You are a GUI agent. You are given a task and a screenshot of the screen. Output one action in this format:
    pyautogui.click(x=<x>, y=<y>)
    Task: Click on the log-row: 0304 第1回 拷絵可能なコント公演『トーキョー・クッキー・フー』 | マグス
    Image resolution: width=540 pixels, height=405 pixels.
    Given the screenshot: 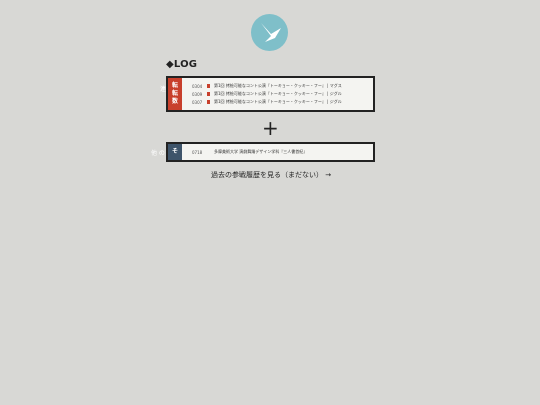 What is the action you would take?
    pyautogui.click(x=281, y=86)
    